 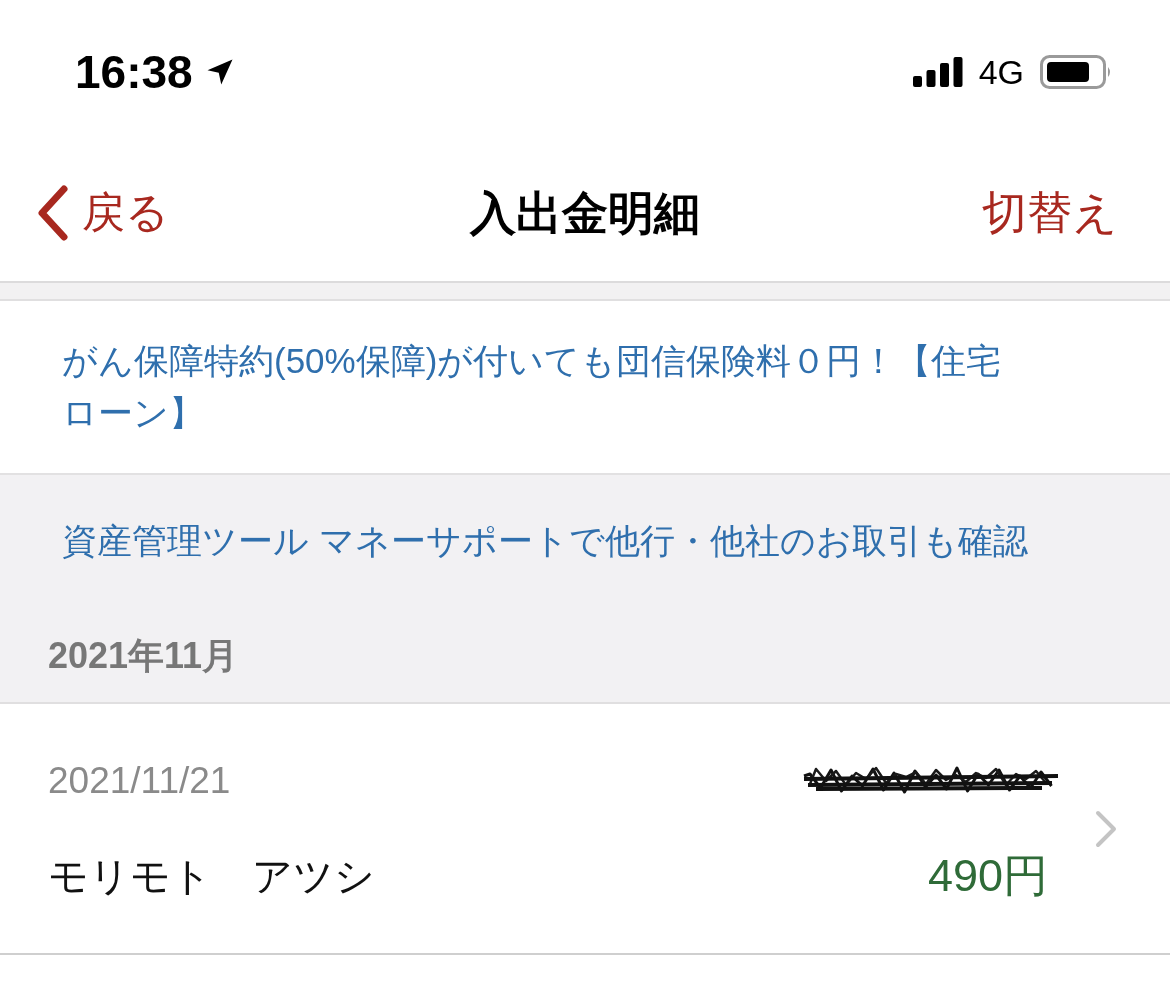 I want to click on chevron-left-icon, so click(x=53, y=212).